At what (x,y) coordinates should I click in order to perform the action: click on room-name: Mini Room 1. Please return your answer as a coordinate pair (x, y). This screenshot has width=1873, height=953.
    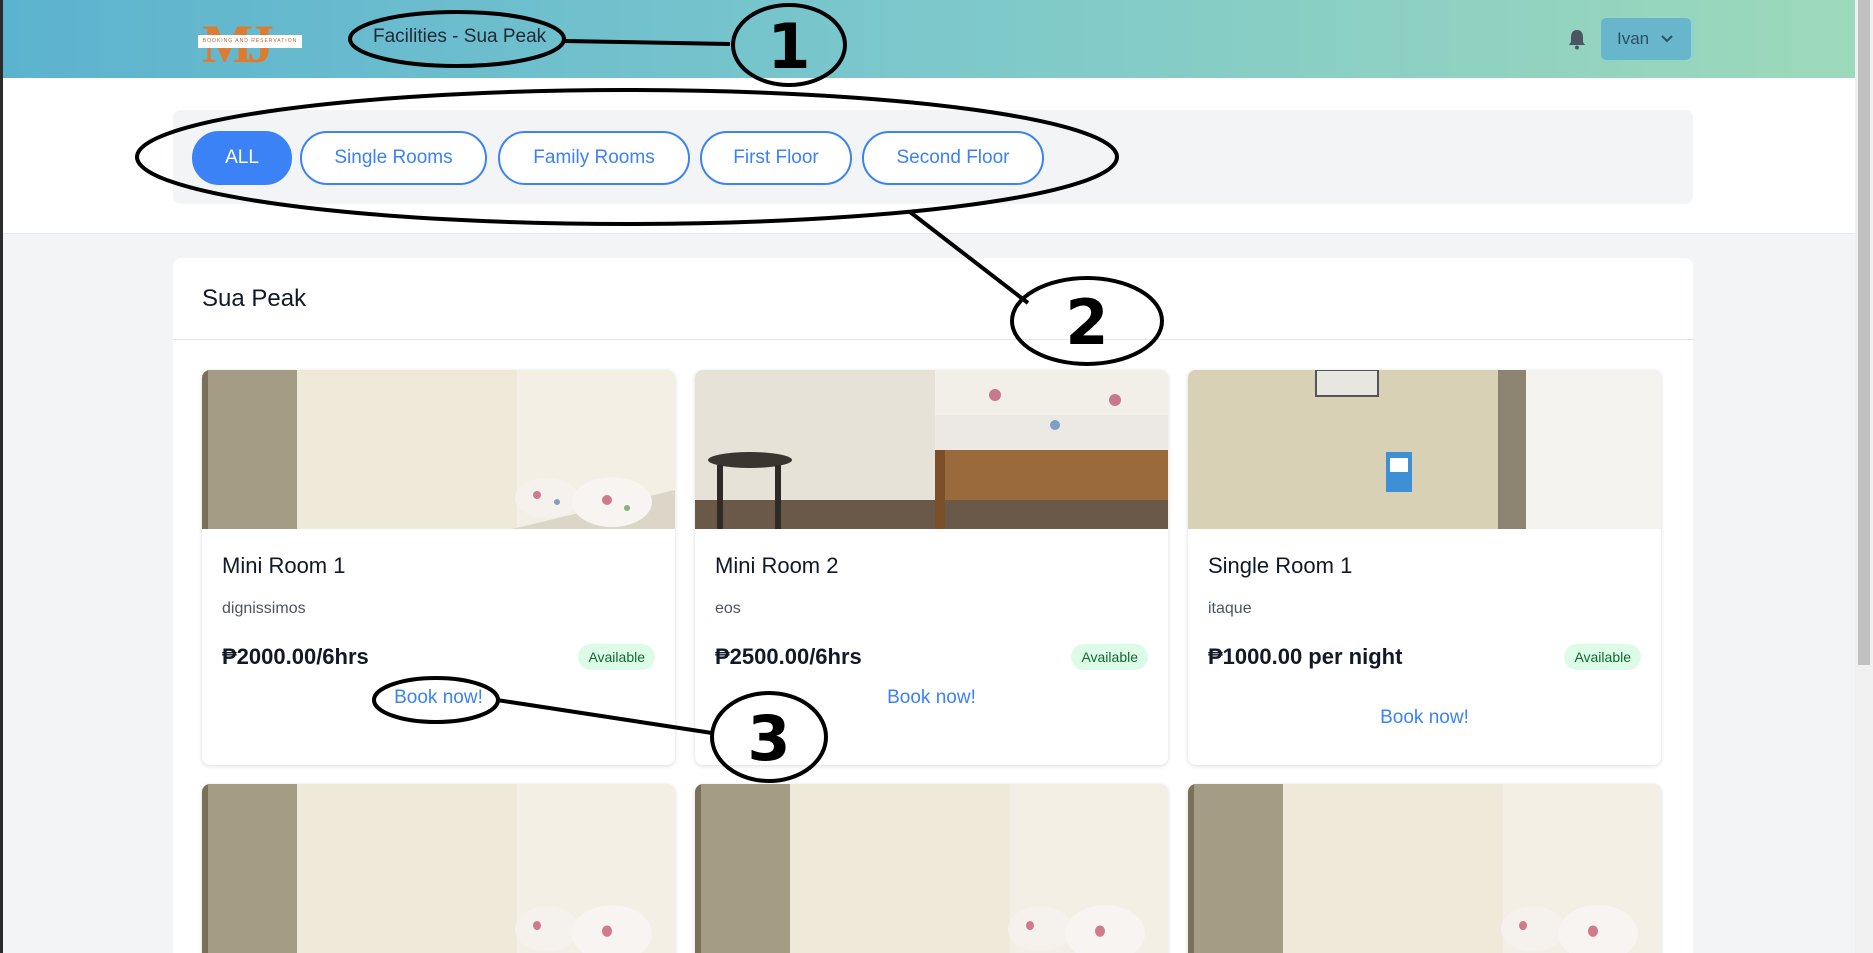
    Looking at the image, I should click on (284, 565).